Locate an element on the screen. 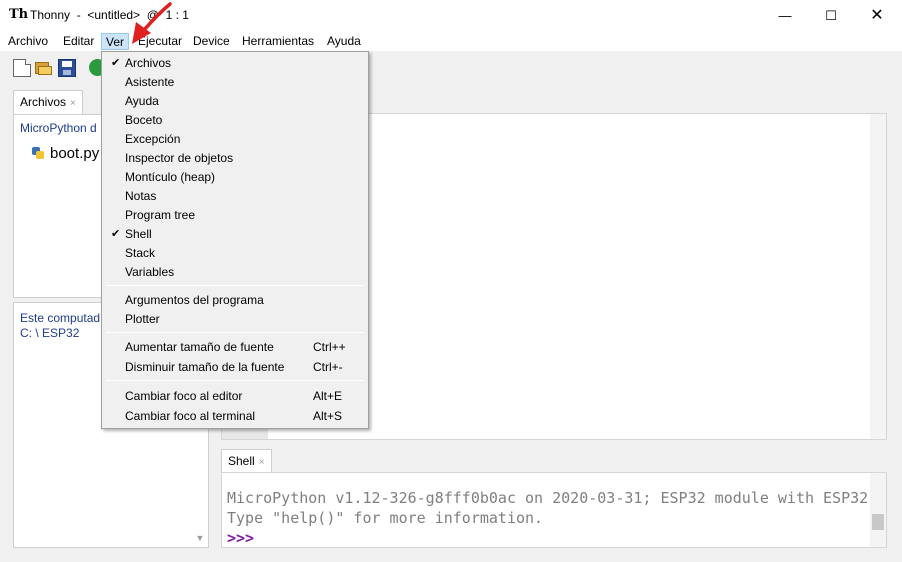 The height and width of the screenshot is (562, 902). menu-item-ayuda: Ayuda is located at coordinates (235, 101).